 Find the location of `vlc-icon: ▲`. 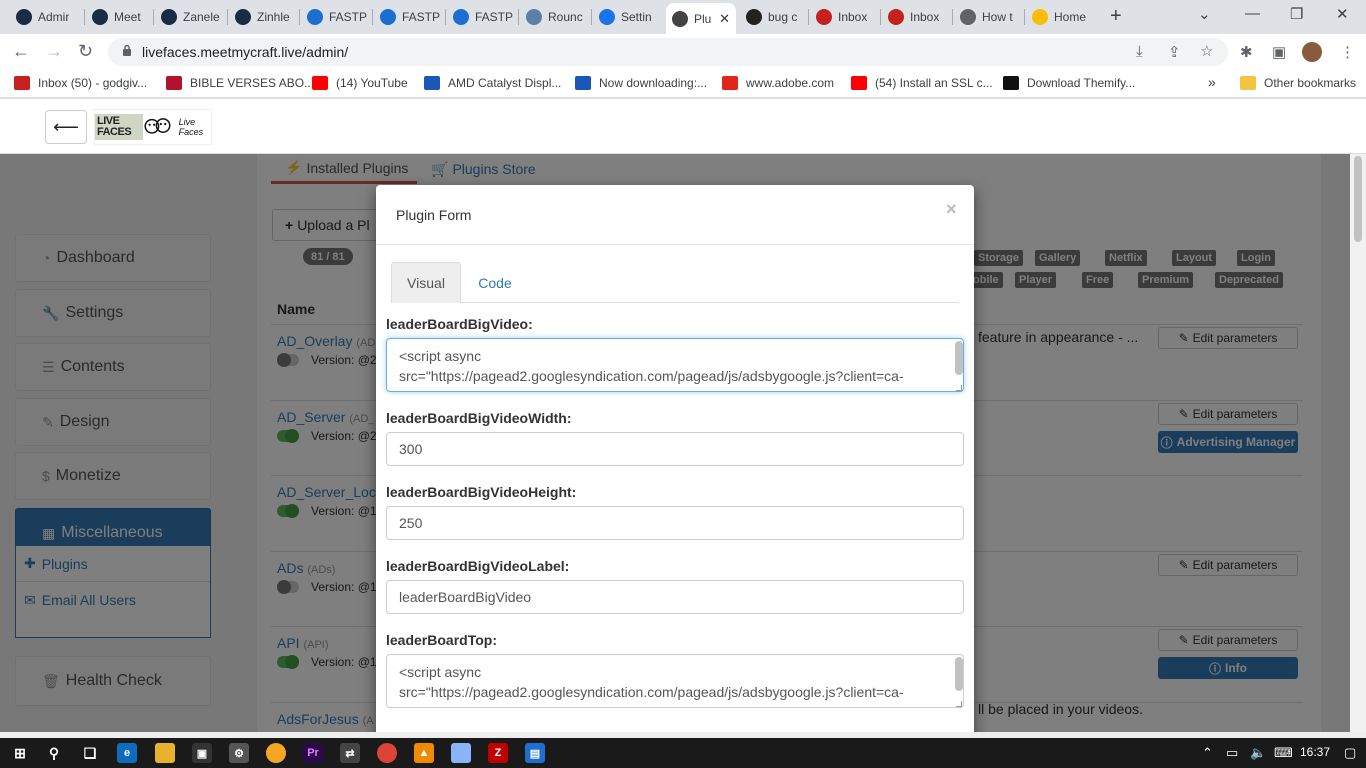

vlc-icon: ▲ is located at coordinates (424, 753).